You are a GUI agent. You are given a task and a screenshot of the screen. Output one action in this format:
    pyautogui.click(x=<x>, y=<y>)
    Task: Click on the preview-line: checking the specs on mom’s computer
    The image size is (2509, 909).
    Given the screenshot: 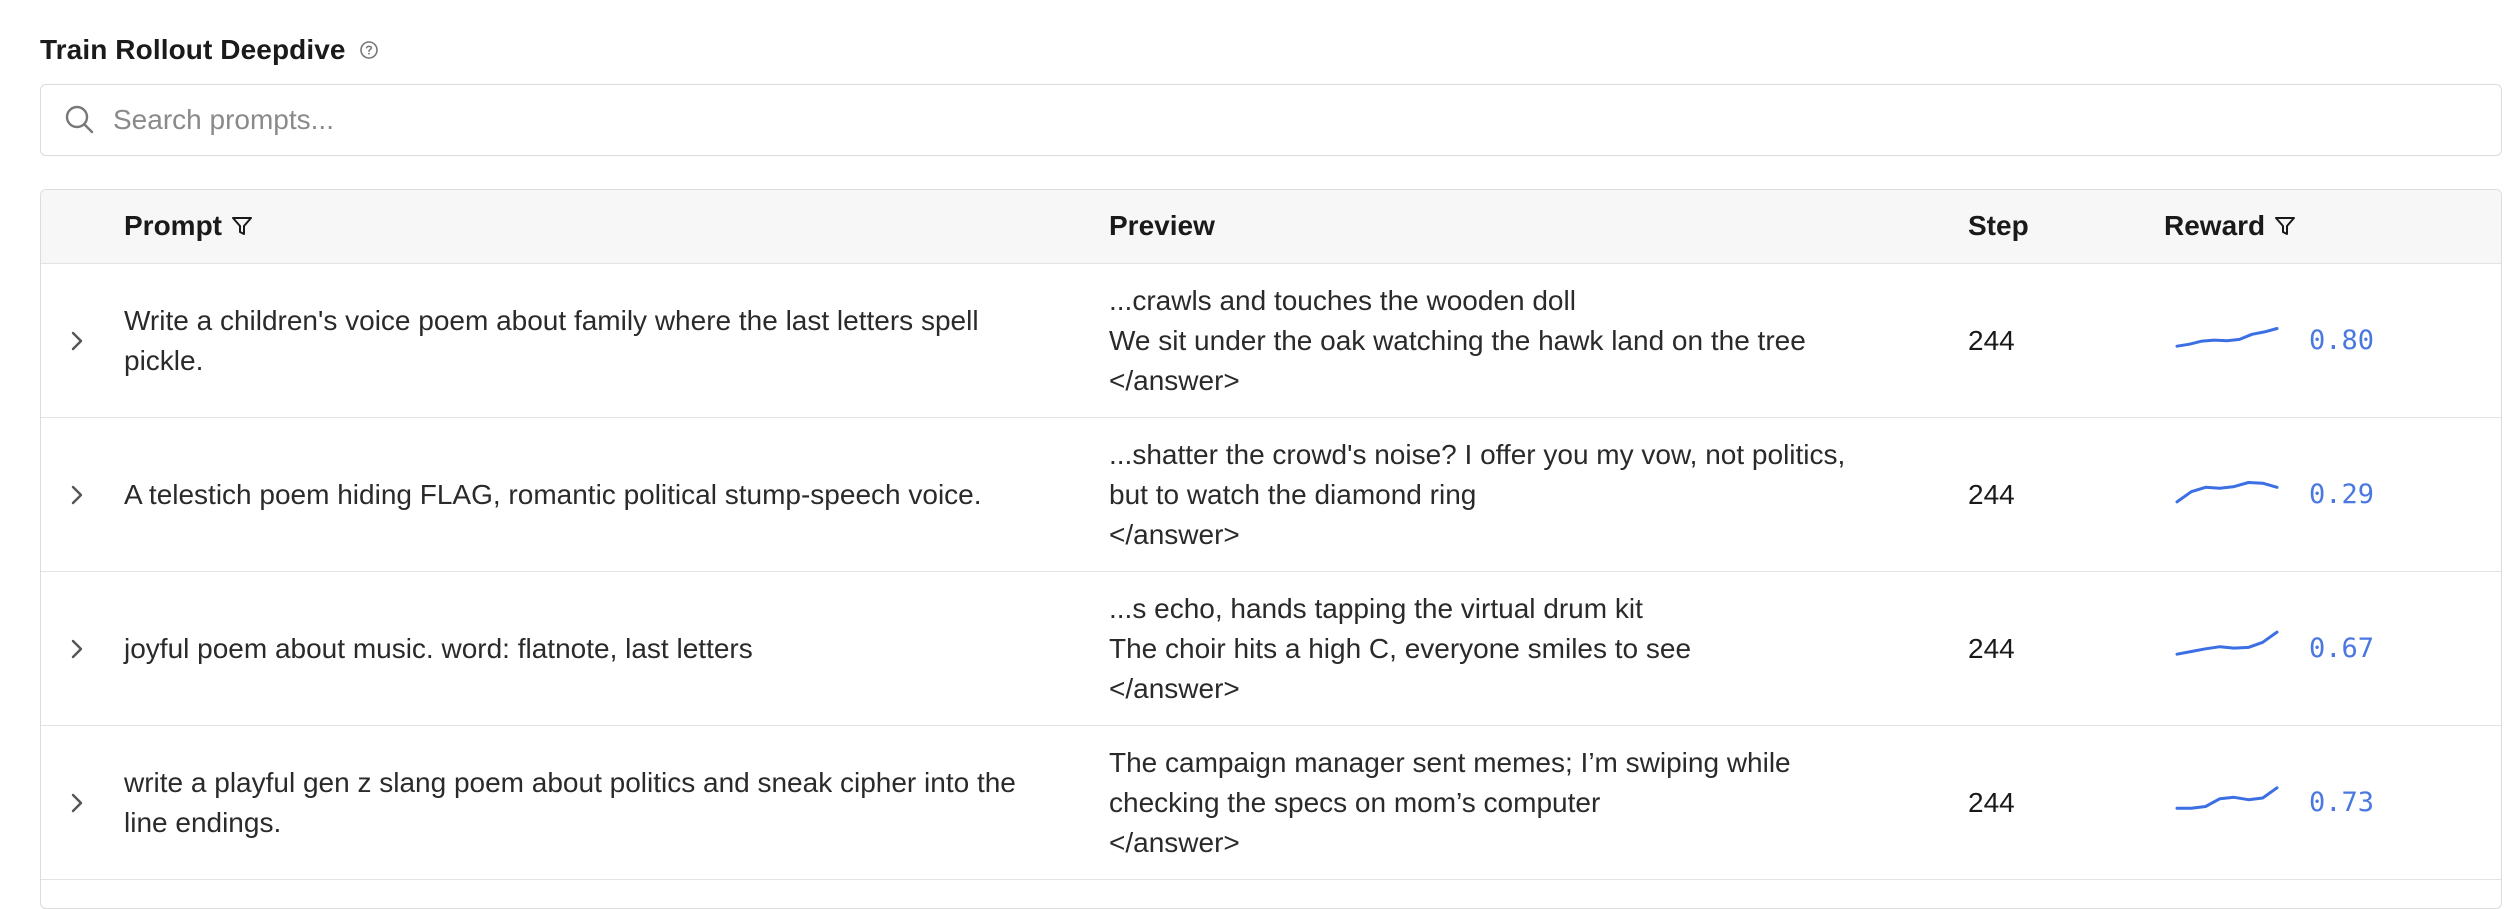 What is the action you would take?
    pyautogui.click(x=1355, y=802)
    